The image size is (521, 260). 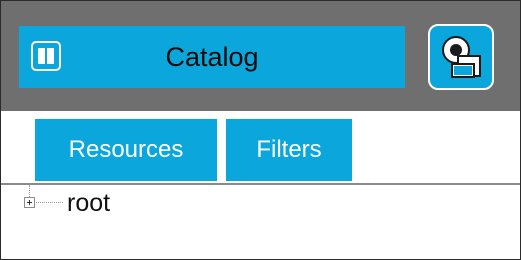 I want to click on panel-columns-icon, so click(x=46, y=56).